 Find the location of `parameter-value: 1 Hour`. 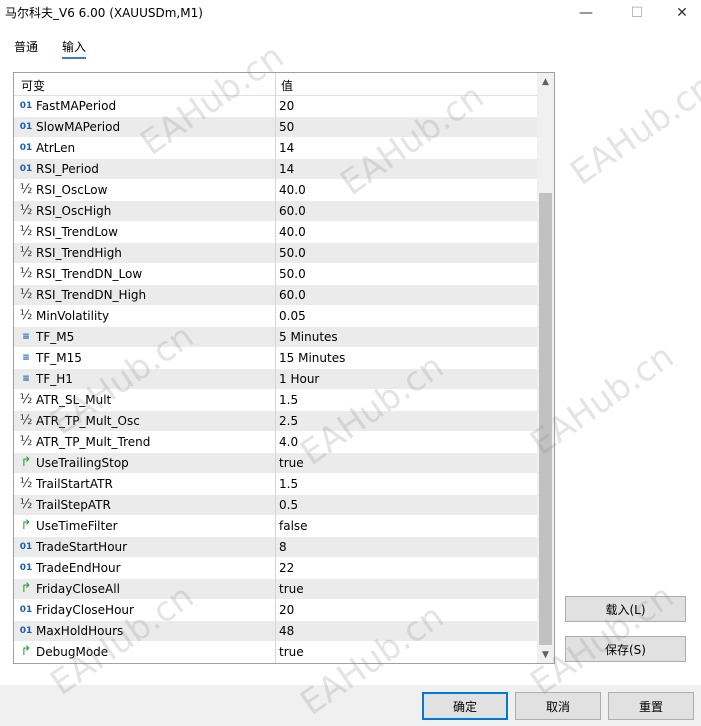

parameter-value: 1 Hour is located at coordinates (299, 379).